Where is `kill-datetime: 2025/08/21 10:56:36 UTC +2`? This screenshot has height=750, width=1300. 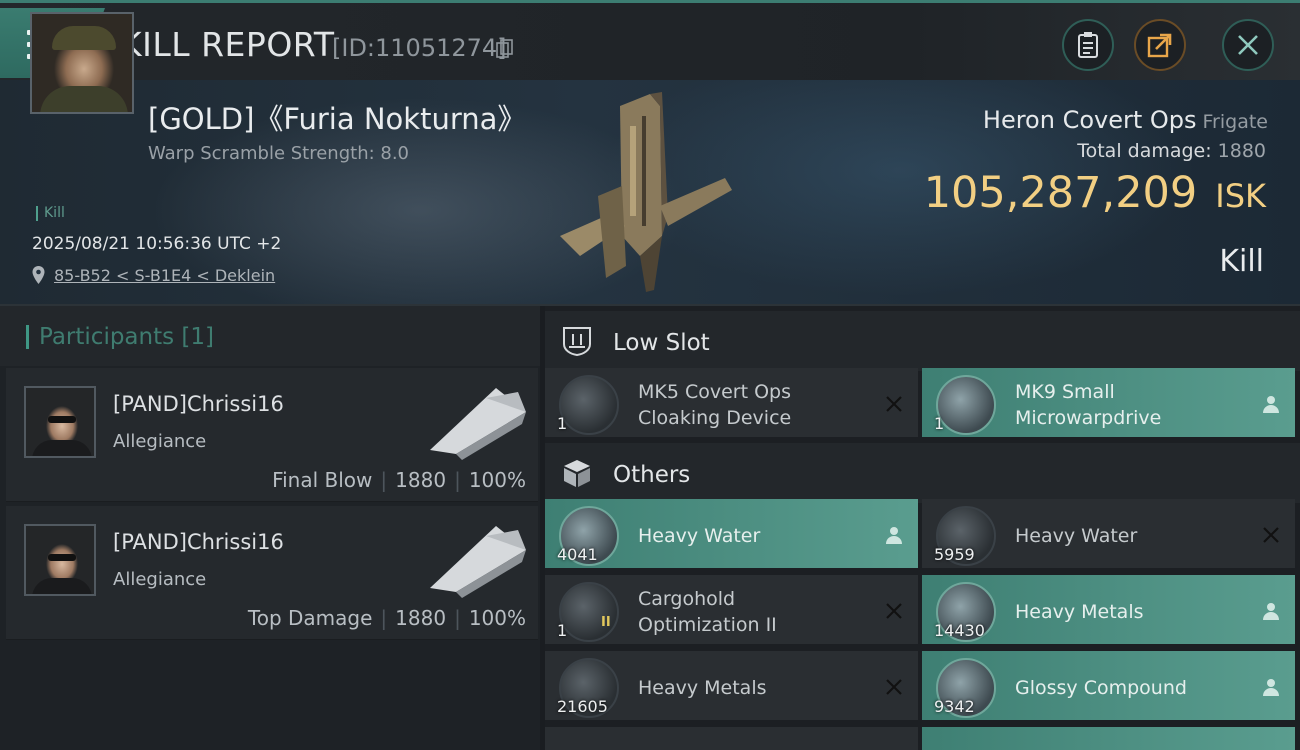 kill-datetime: 2025/08/21 10:56:36 UTC +2 is located at coordinates (157, 244).